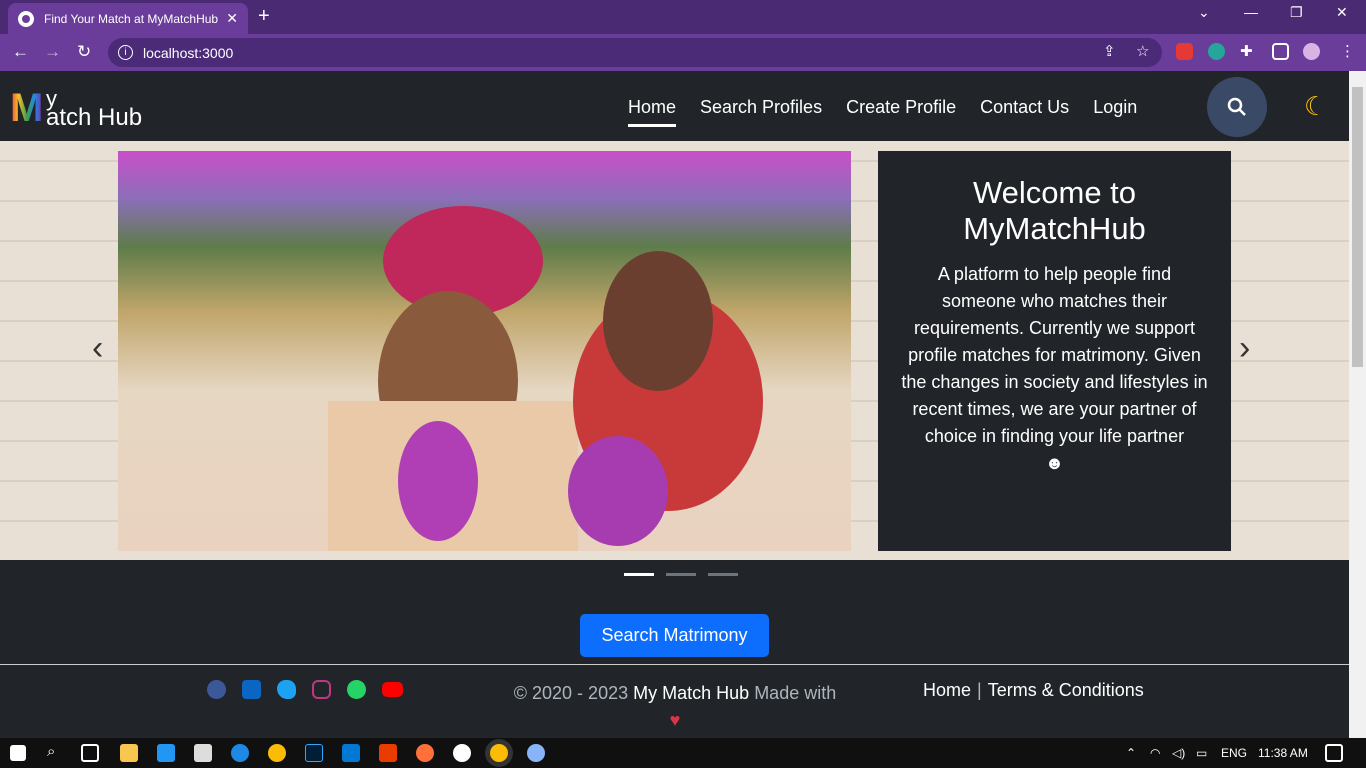  What do you see at coordinates (425, 753) in the screenshot?
I see `firefox-icon` at bounding box center [425, 753].